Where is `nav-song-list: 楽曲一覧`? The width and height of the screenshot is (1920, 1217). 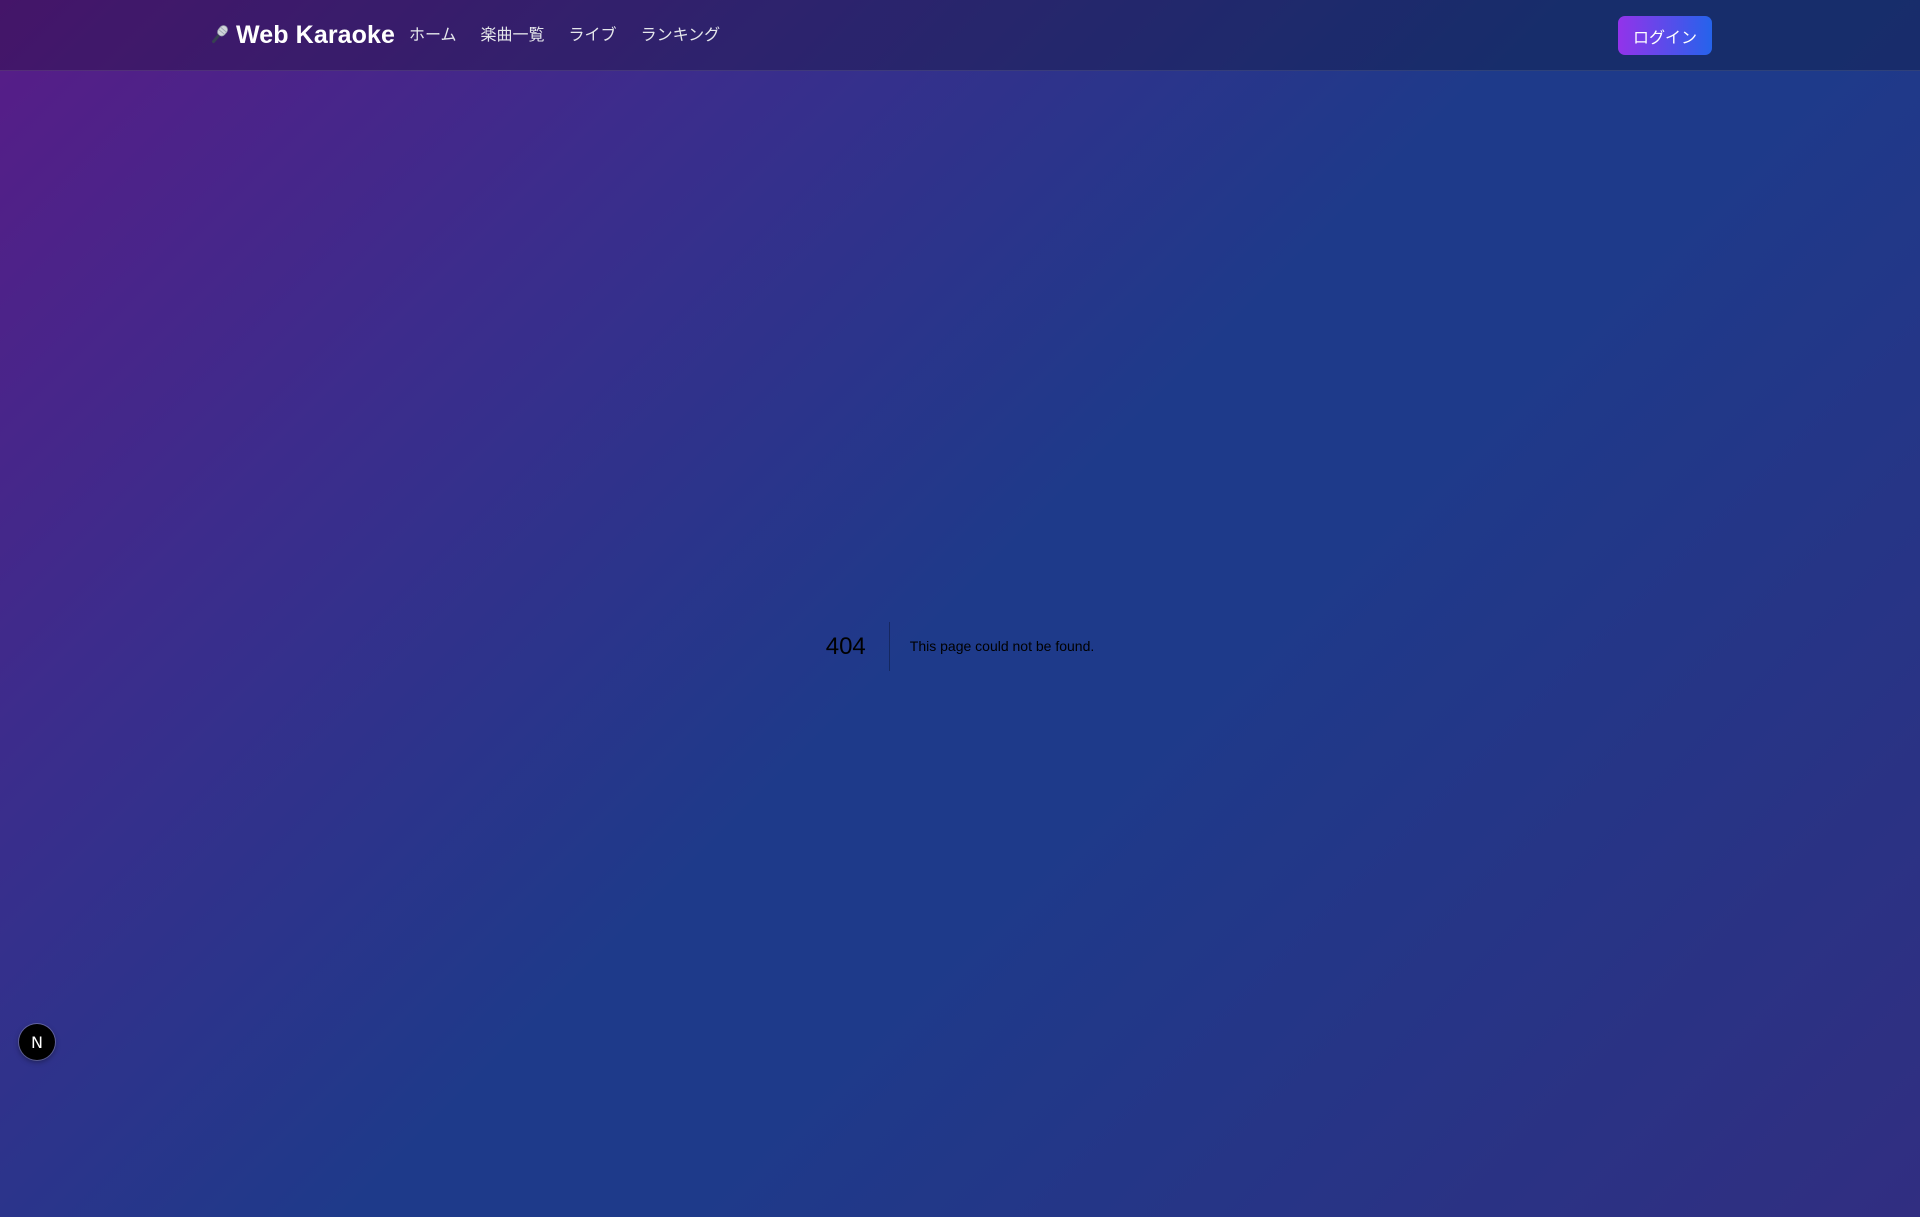 nav-song-list: 楽曲一覧 is located at coordinates (513, 35).